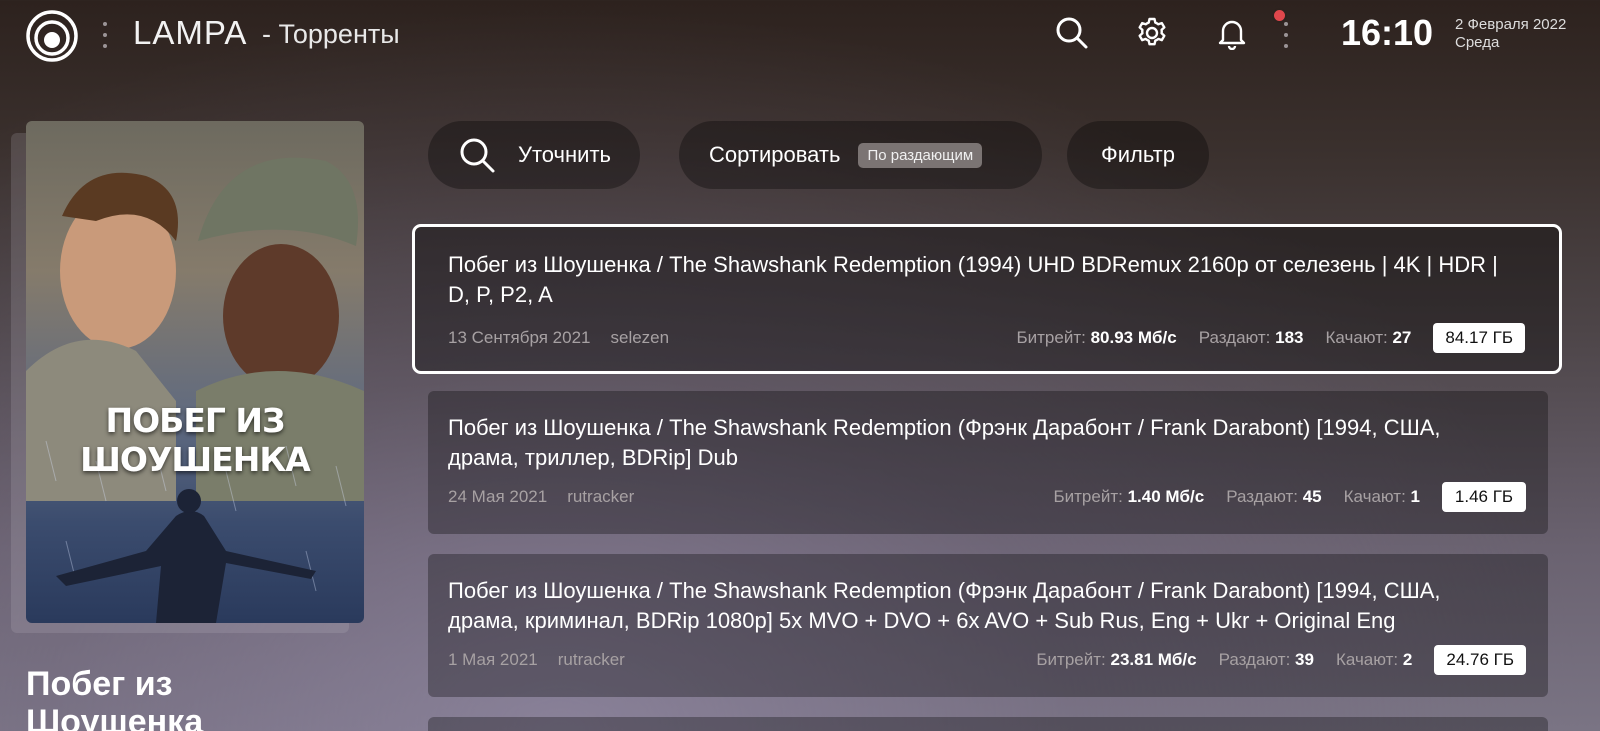 Image resolution: width=1600 pixels, height=731 pixels. I want to click on gear-icon, so click(1152, 33).